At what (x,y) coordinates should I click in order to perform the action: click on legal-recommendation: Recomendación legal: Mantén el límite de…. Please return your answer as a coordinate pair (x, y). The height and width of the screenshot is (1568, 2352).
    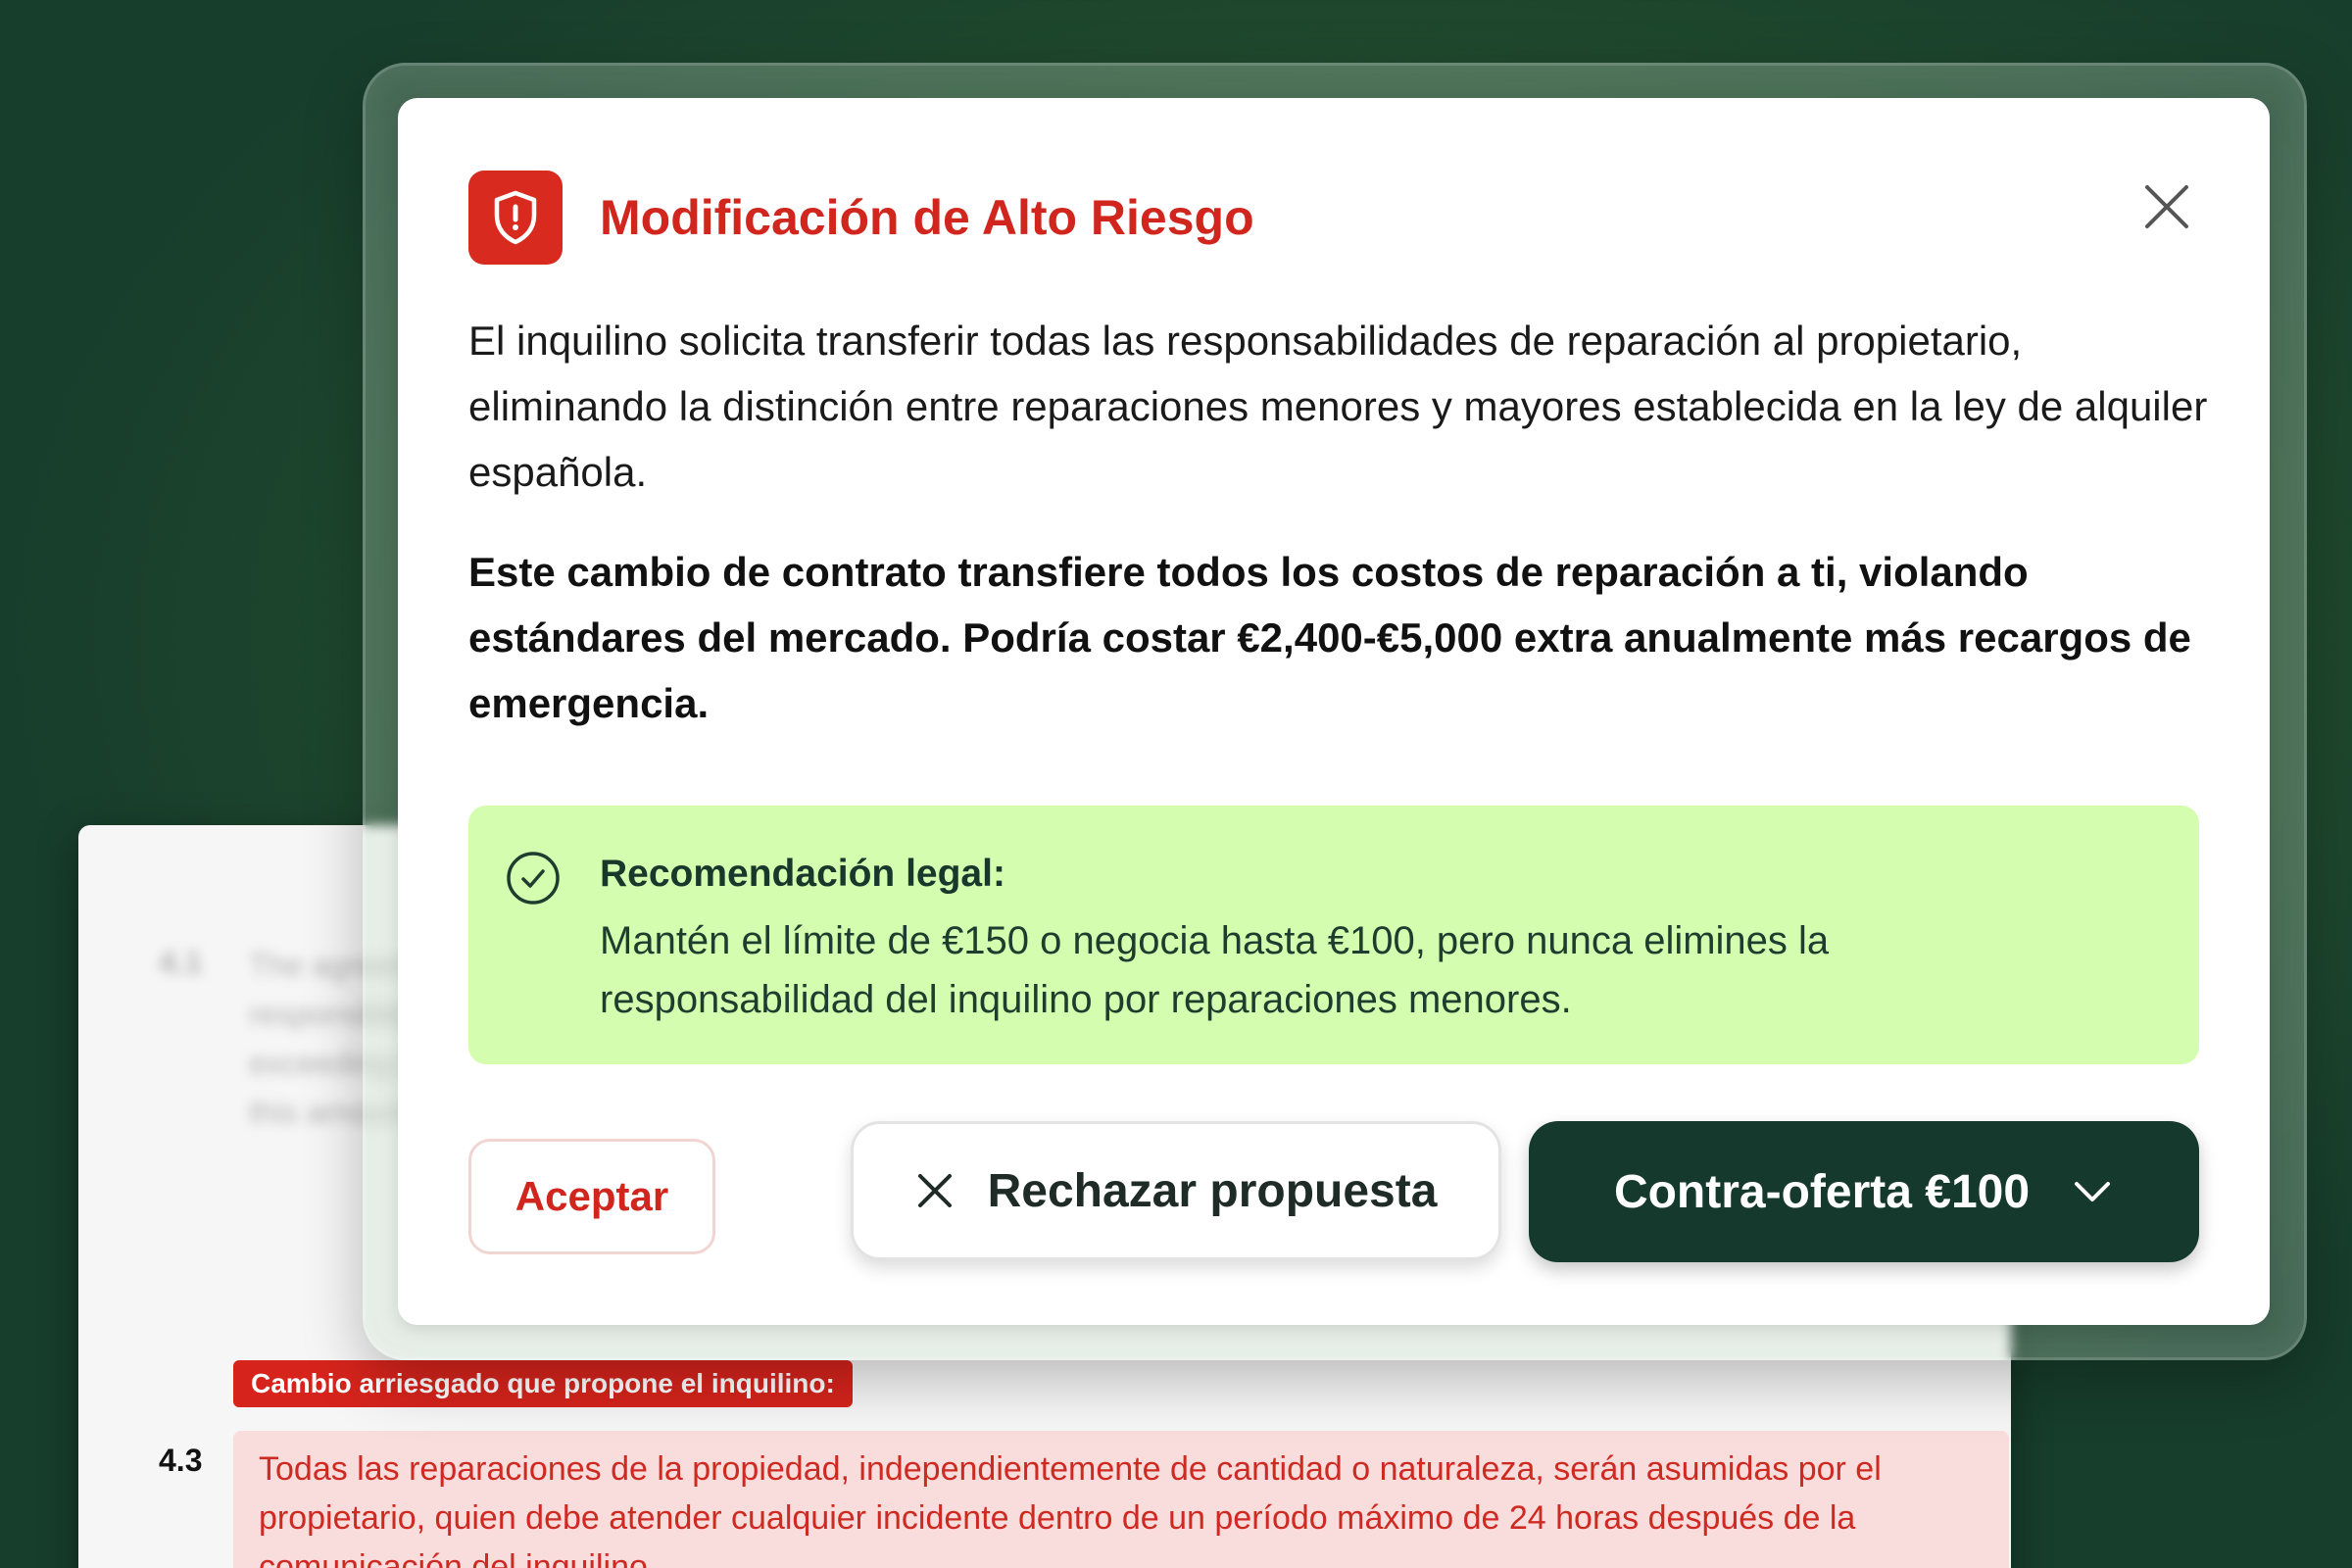
    Looking at the image, I should click on (1333, 935).